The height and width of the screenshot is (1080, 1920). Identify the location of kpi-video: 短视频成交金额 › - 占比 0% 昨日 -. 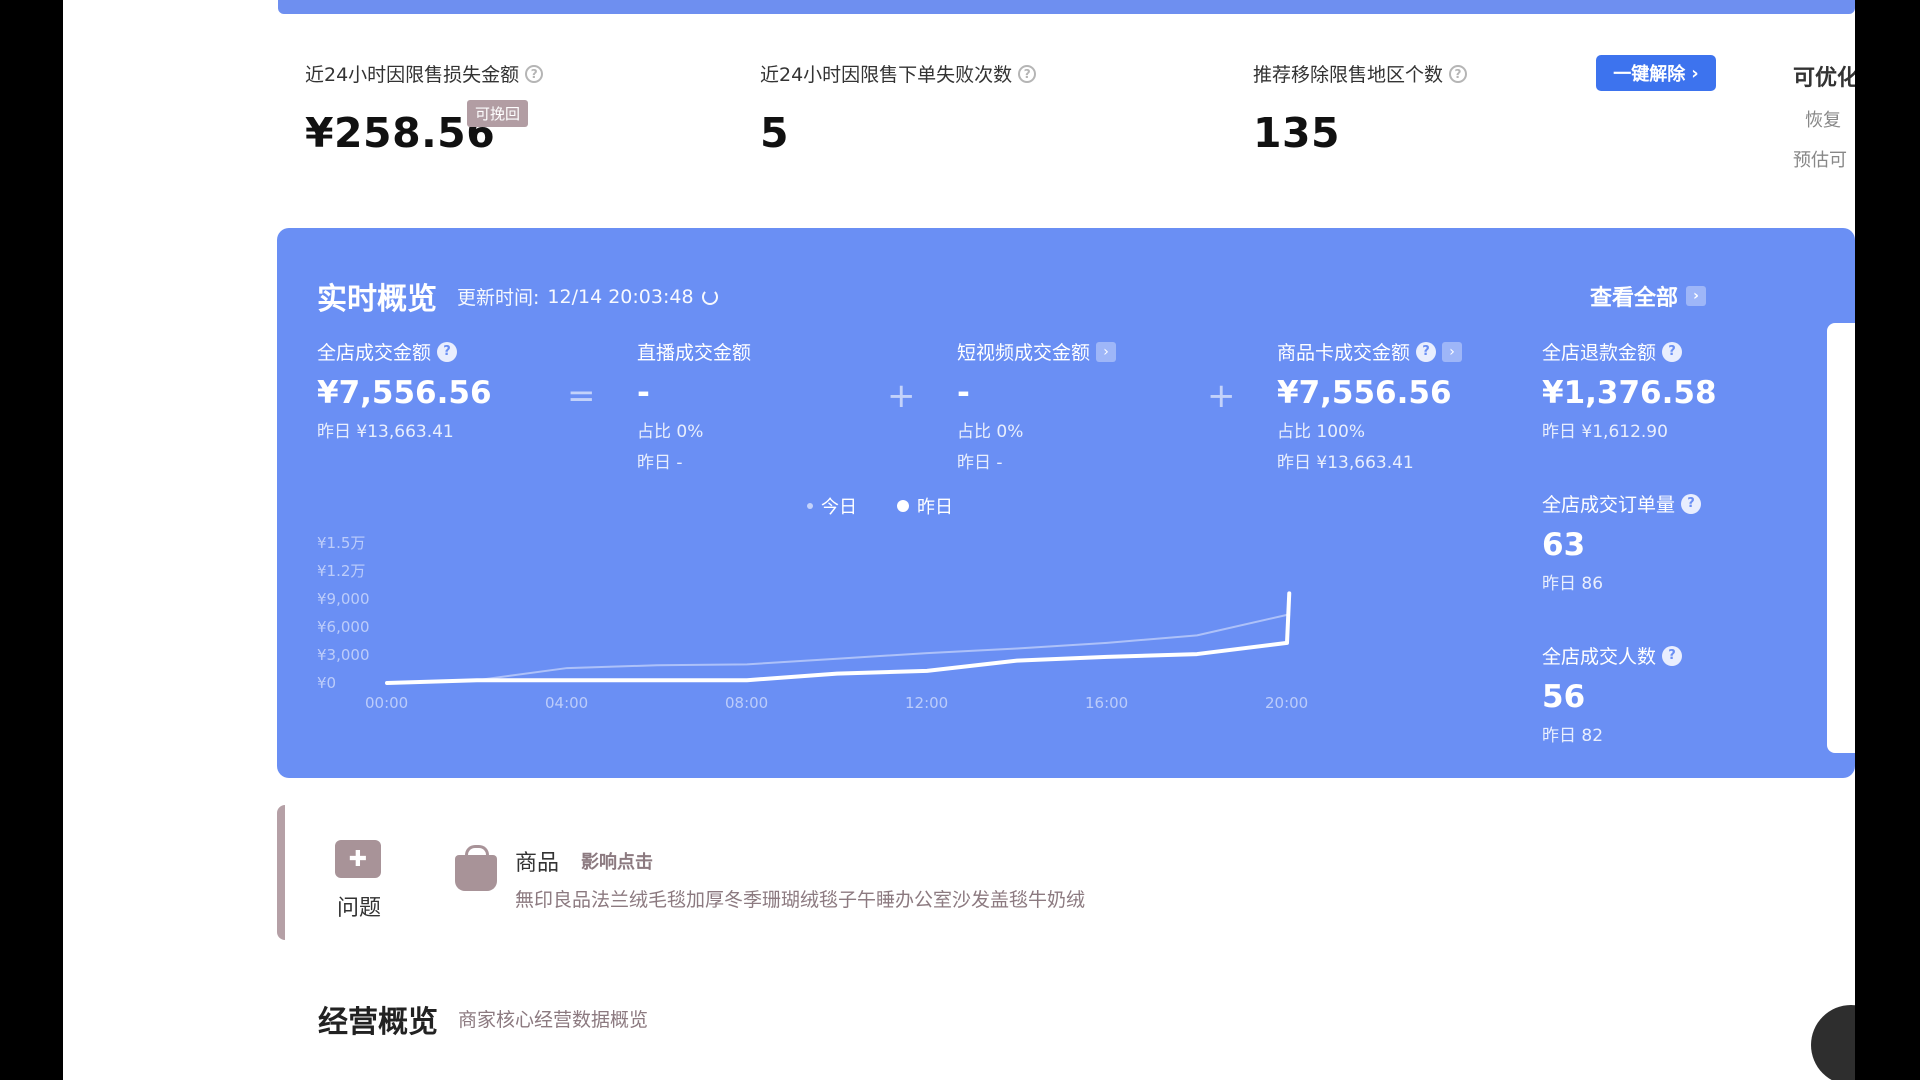
(1037, 405).